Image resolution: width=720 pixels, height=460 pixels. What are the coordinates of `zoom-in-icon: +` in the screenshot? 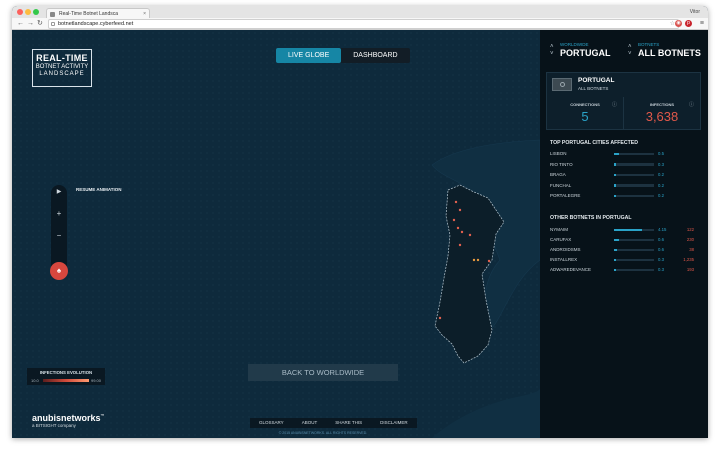 It's located at (59, 213).